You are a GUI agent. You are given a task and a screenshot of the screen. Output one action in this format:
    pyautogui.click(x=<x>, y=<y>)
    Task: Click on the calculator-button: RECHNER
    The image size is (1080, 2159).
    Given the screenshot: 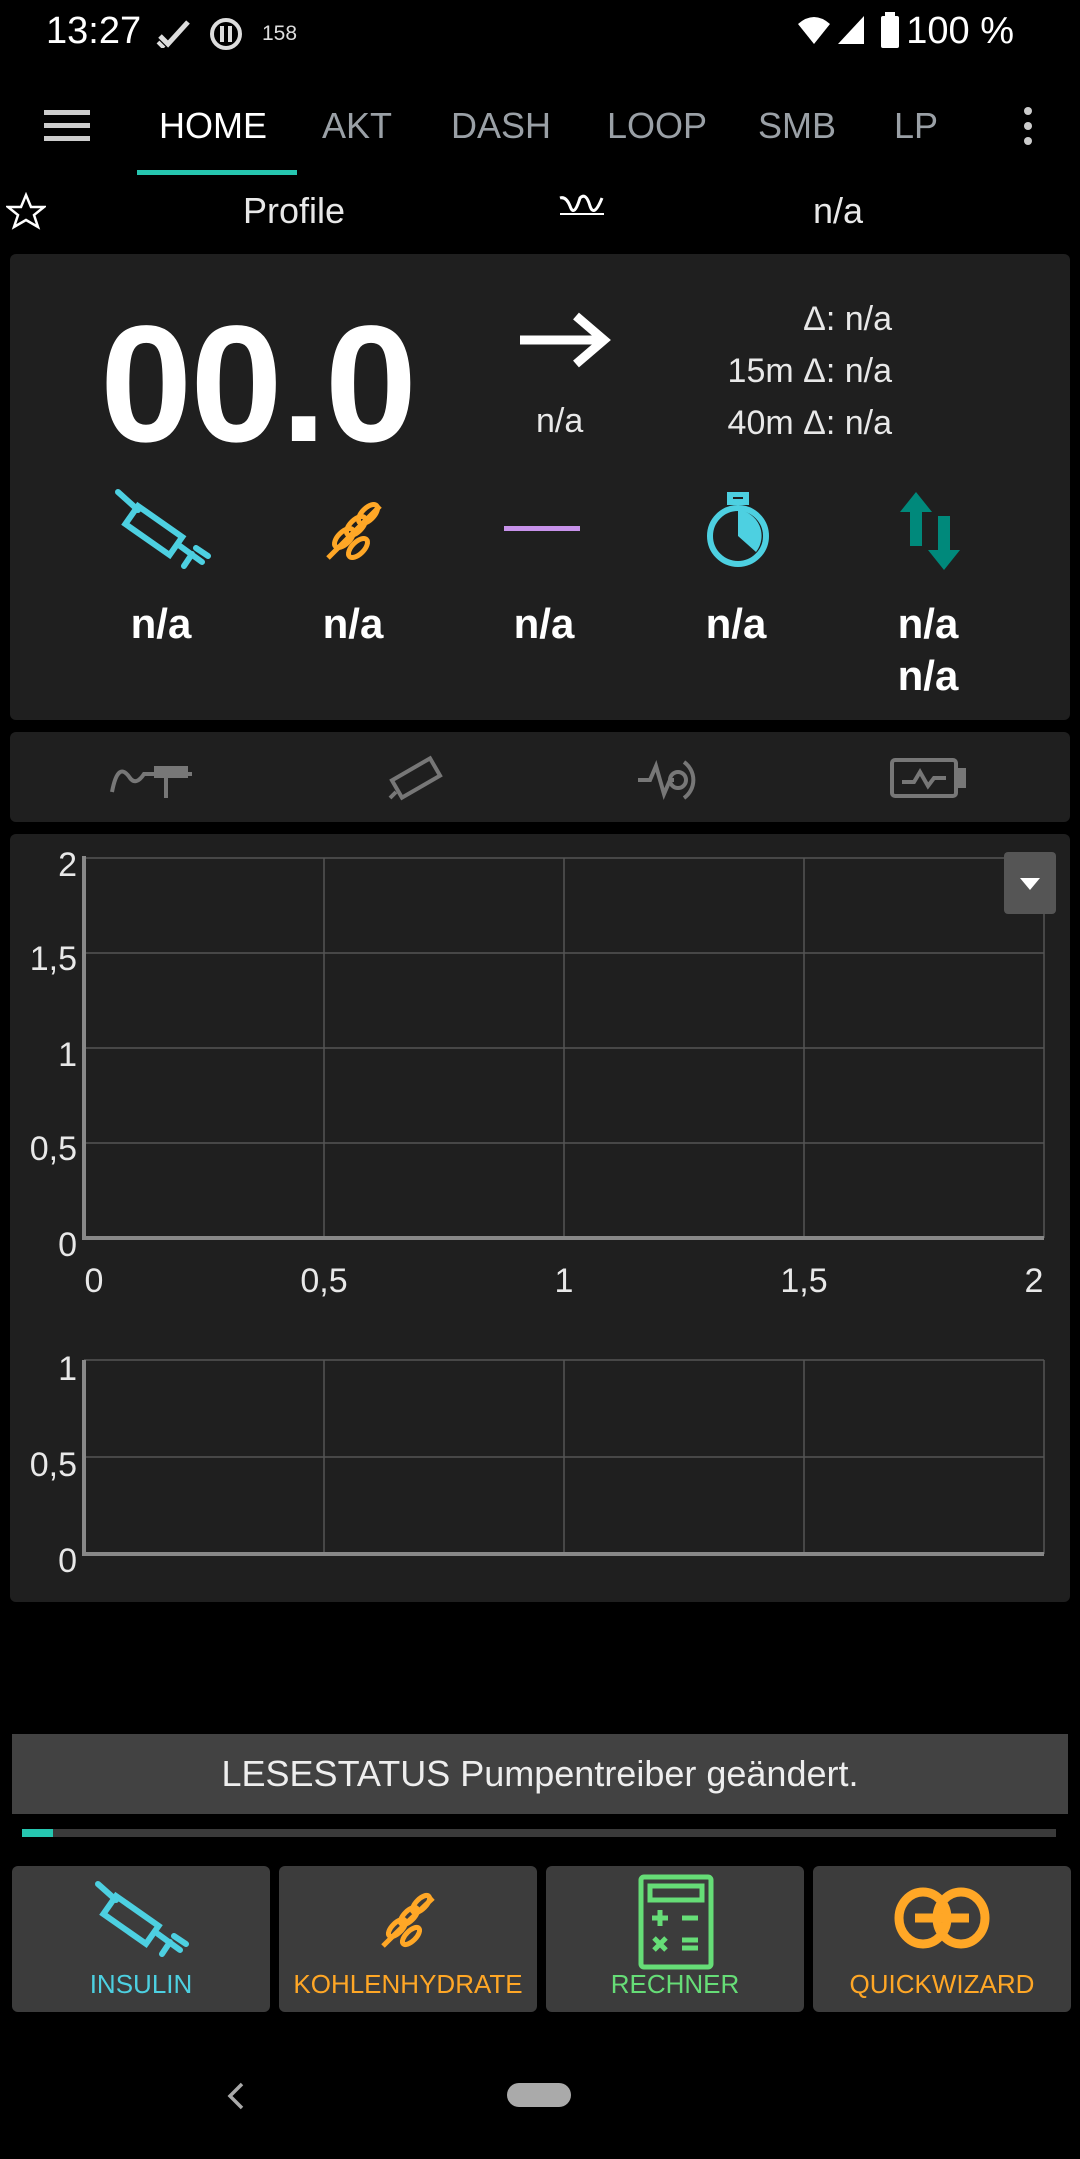 What is the action you would take?
    pyautogui.click(x=675, y=1939)
    